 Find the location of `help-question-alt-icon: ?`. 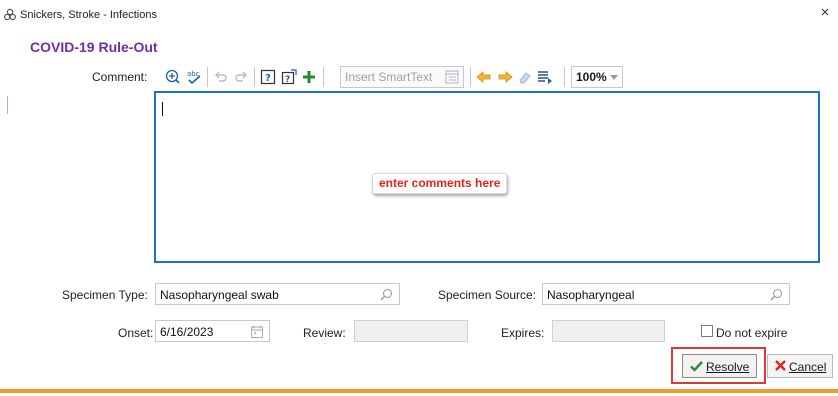

help-question-alt-icon: ? is located at coordinates (289, 77).